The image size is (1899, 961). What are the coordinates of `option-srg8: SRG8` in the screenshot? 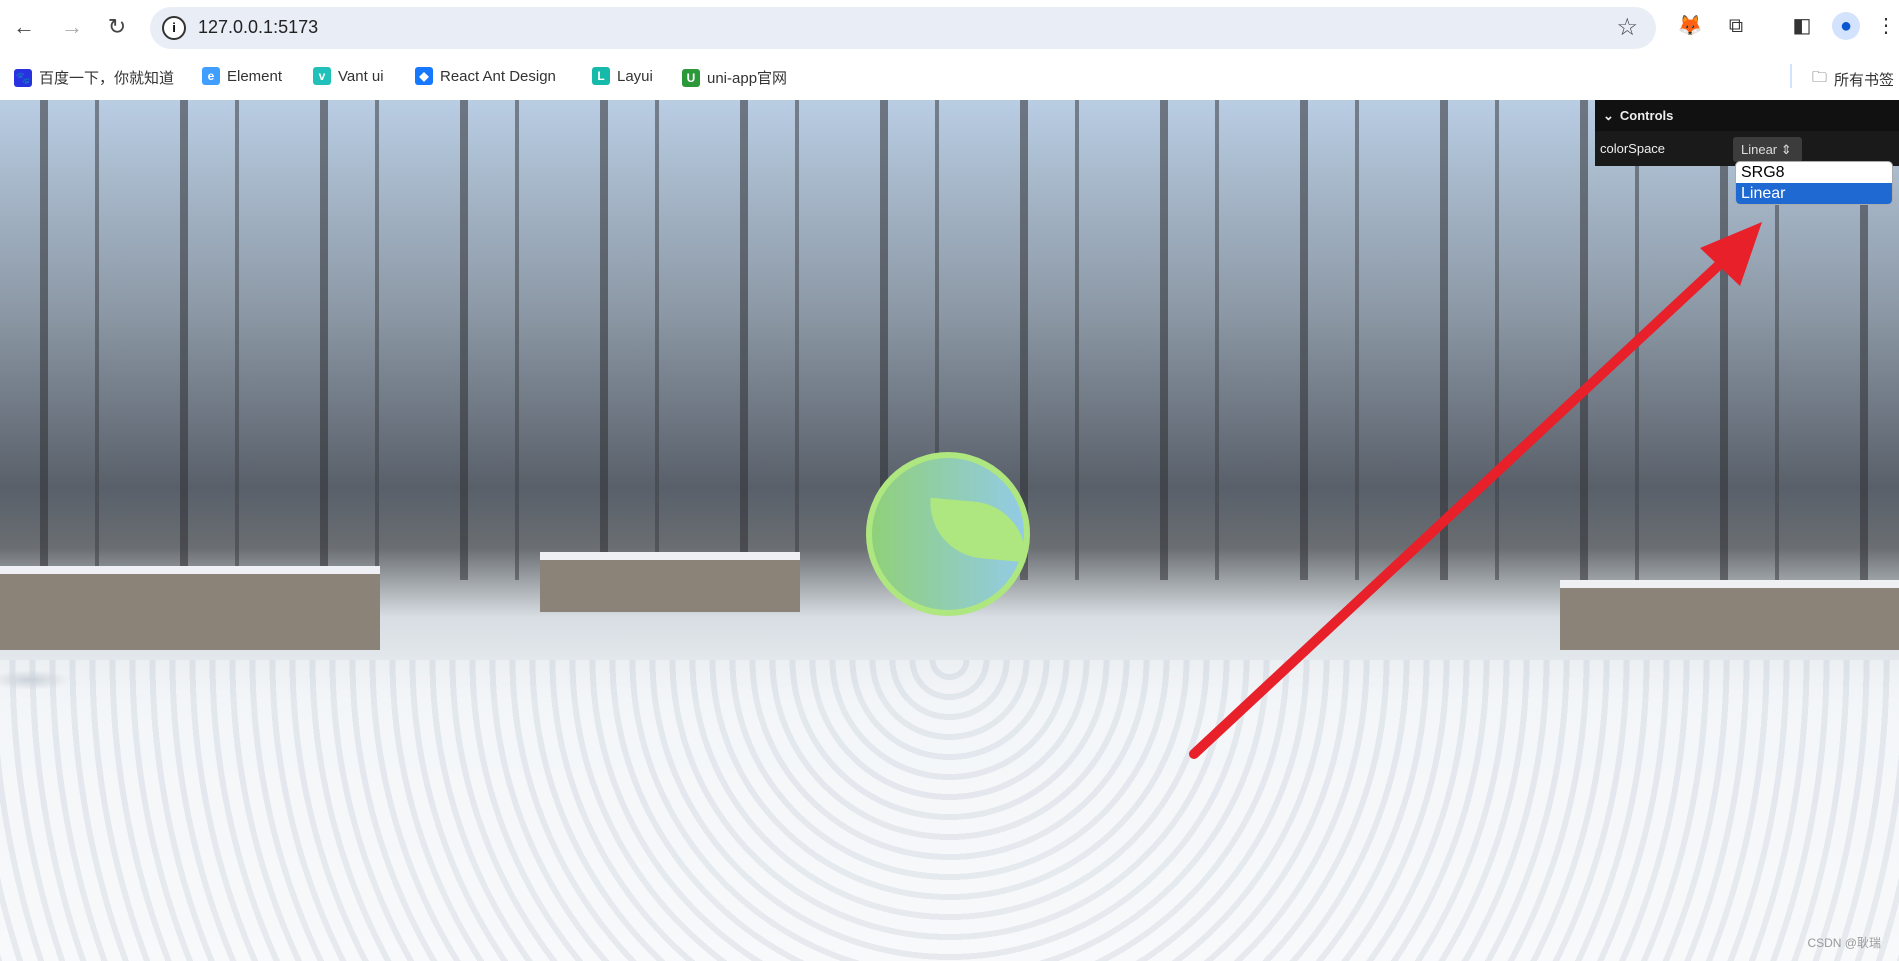 It's located at (1814, 172).